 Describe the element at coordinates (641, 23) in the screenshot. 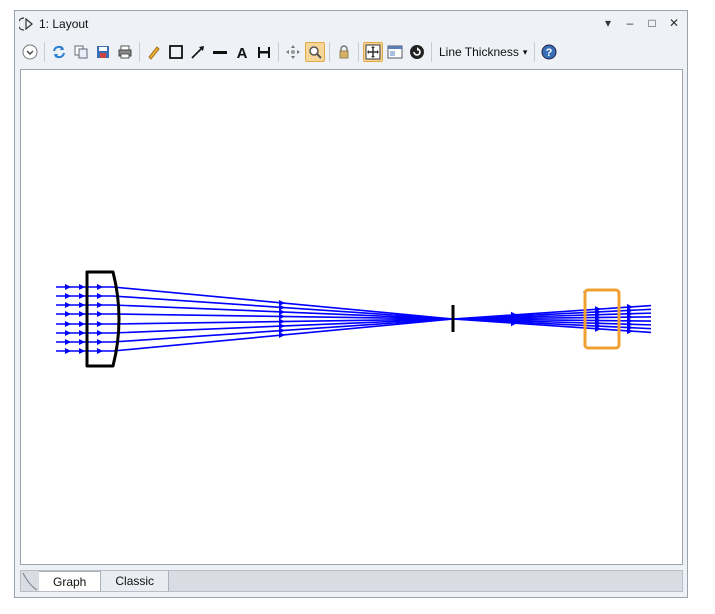

I see `window-controls: ▾ – □ ✕` at that location.